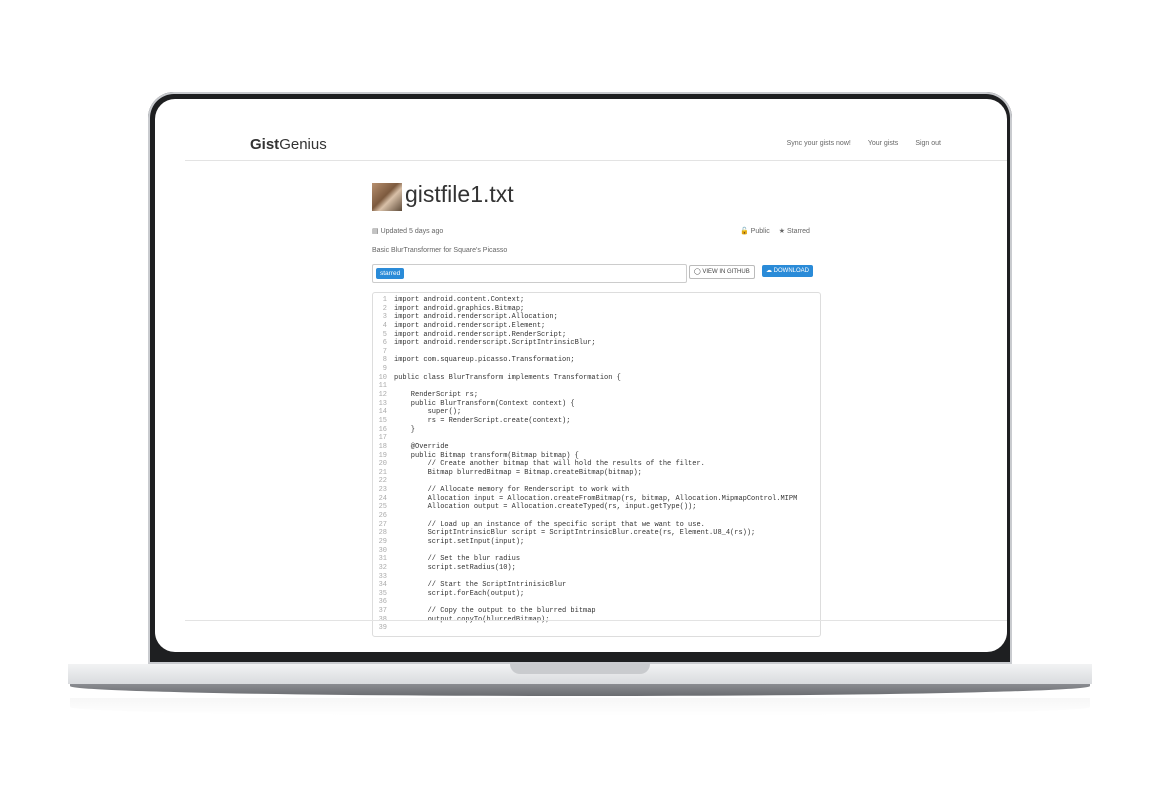 This screenshot has width=1160, height=794. What do you see at coordinates (375, 231) in the screenshot?
I see `calendar-icon: ▤` at bounding box center [375, 231].